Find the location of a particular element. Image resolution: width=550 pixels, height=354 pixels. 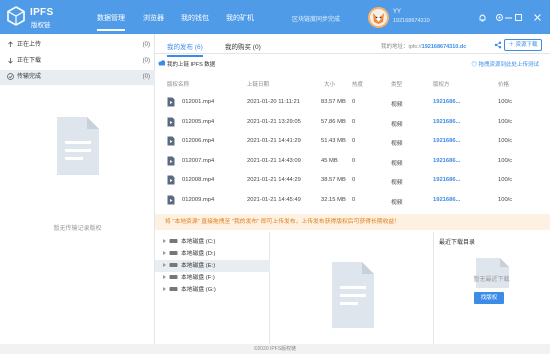

col-size: 大小 is located at coordinates (329, 84).